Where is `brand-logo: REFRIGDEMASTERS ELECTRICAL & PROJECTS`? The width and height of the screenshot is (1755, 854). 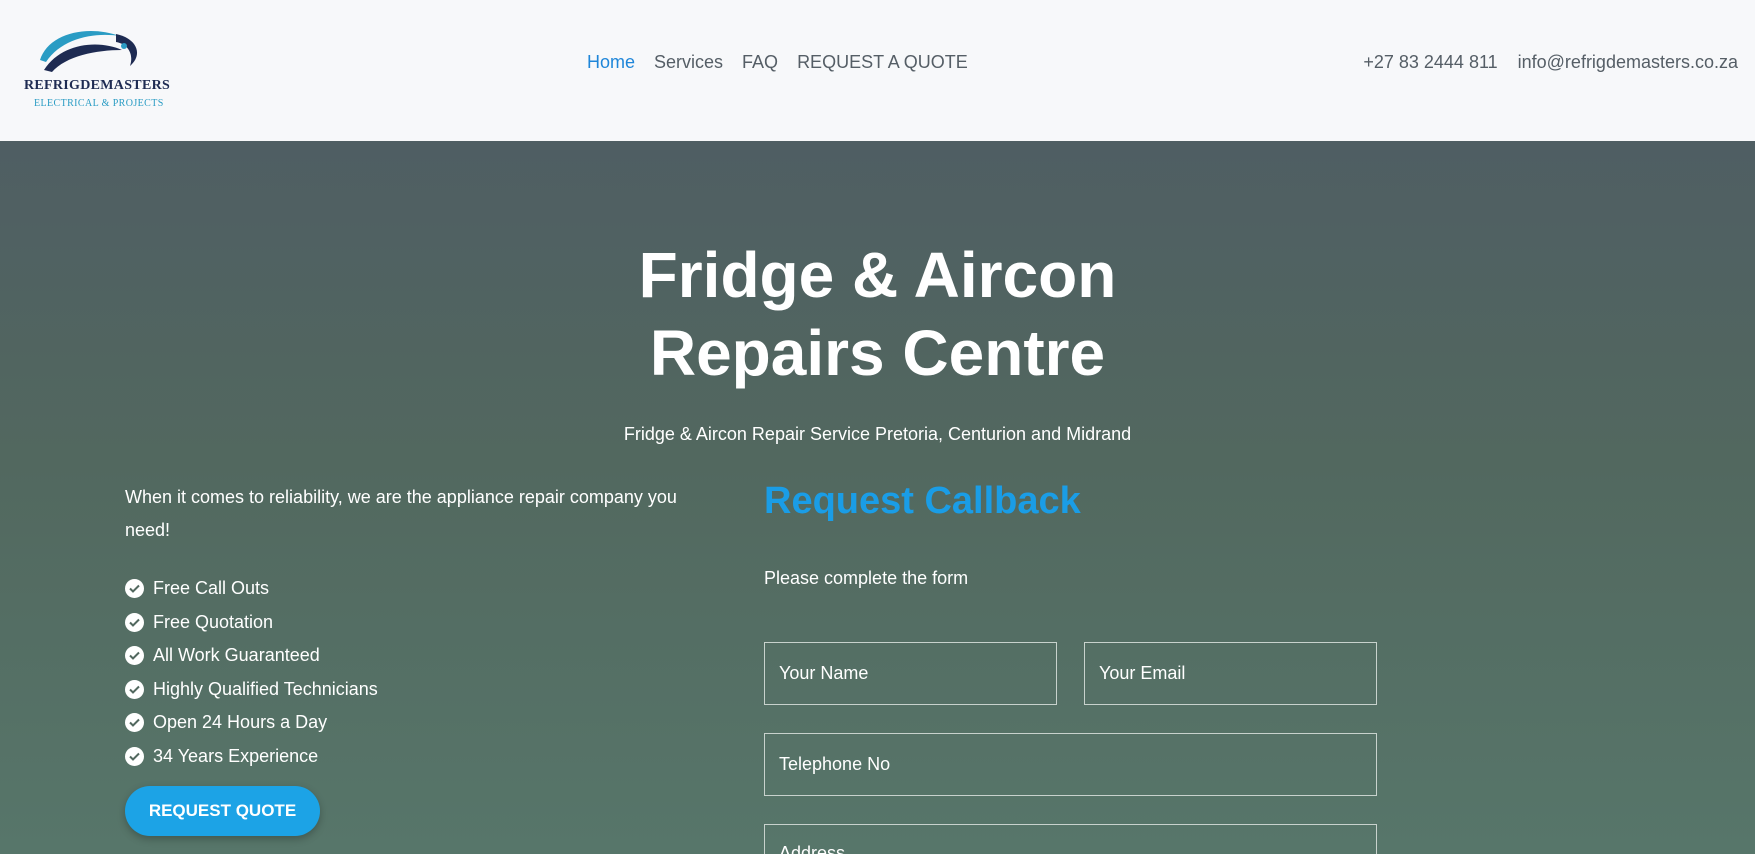
brand-logo: REFRIGDEMASTERS ELECTRICAL & PROJECTS is located at coordinates (102, 68).